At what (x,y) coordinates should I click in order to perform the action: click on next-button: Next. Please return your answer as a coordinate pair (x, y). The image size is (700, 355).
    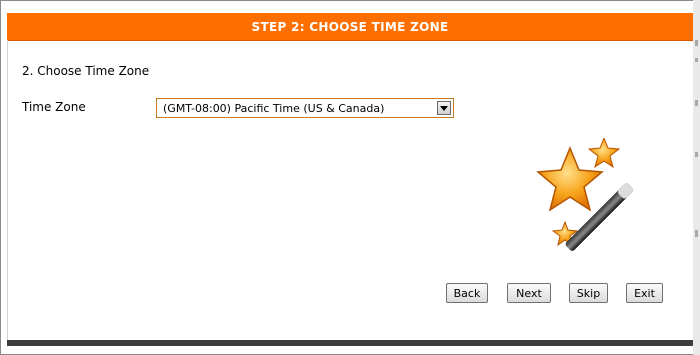
    Looking at the image, I should click on (529, 293).